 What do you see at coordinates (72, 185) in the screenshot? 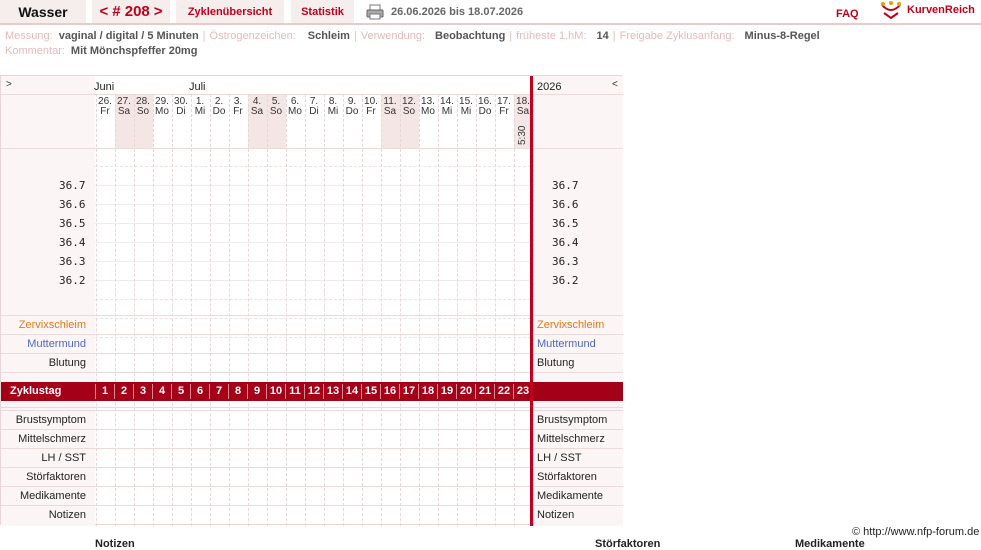
I see `temperature-label: 36.7` at bounding box center [72, 185].